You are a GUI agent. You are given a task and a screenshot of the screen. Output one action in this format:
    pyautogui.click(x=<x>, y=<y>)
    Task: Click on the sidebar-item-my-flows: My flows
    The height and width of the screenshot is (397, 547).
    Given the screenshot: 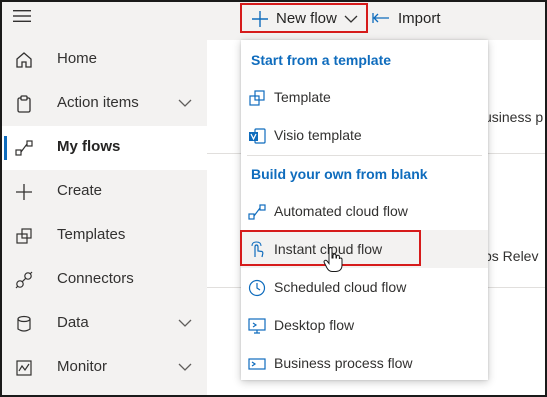 What is the action you would take?
    pyautogui.click(x=103, y=148)
    